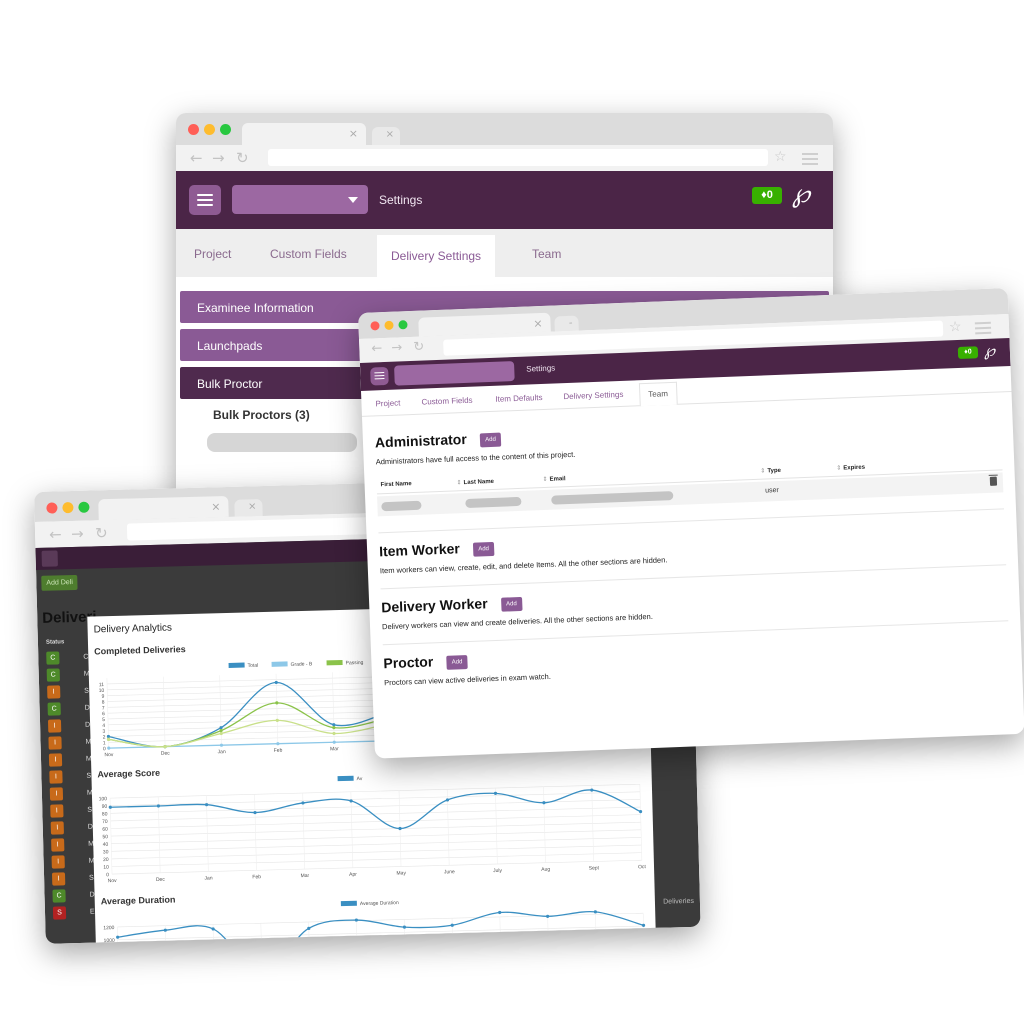 The height and width of the screenshot is (1024, 1024). What do you see at coordinates (106, 845) in the screenshot?
I see `y-tick-label: 40` at bounding box center [106, 845].